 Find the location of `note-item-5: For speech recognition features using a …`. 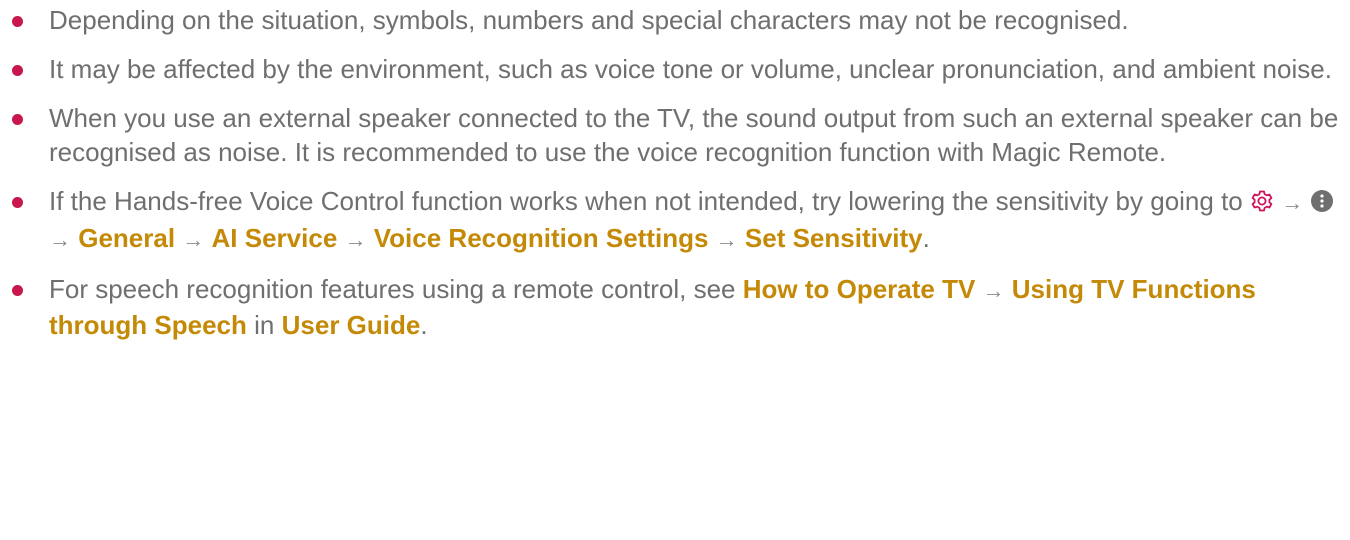

note-item-5: For speech recognition features using a … is located at coordinates (675, 307).